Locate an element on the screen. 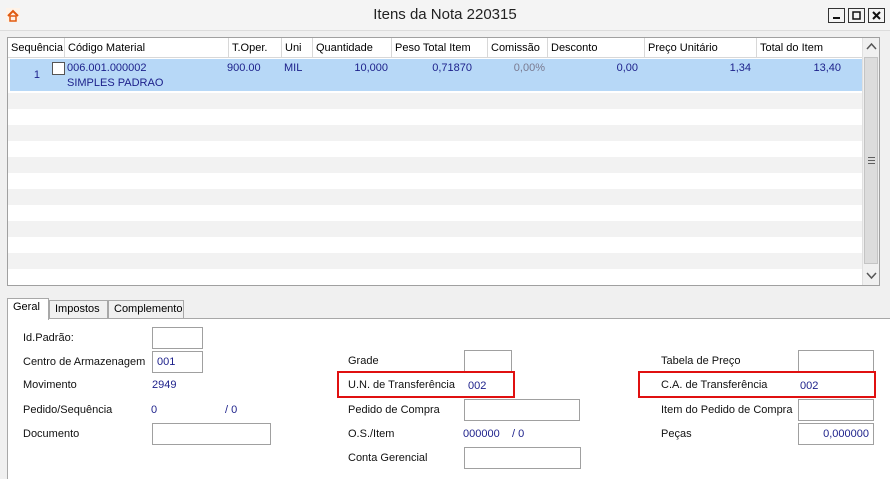 Image resolution: width=890 pixels, height=479 pixels. close-button is located at coordinates (876, 15).